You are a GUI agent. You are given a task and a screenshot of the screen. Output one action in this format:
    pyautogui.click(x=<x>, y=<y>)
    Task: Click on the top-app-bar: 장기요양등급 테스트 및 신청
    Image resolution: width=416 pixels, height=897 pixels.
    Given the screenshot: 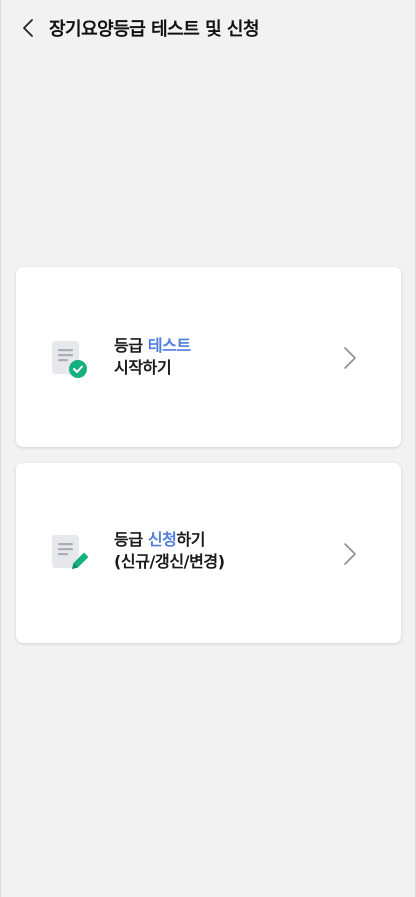 What is the action you would take?
    pyautogui.click(x=208, y=28)
    